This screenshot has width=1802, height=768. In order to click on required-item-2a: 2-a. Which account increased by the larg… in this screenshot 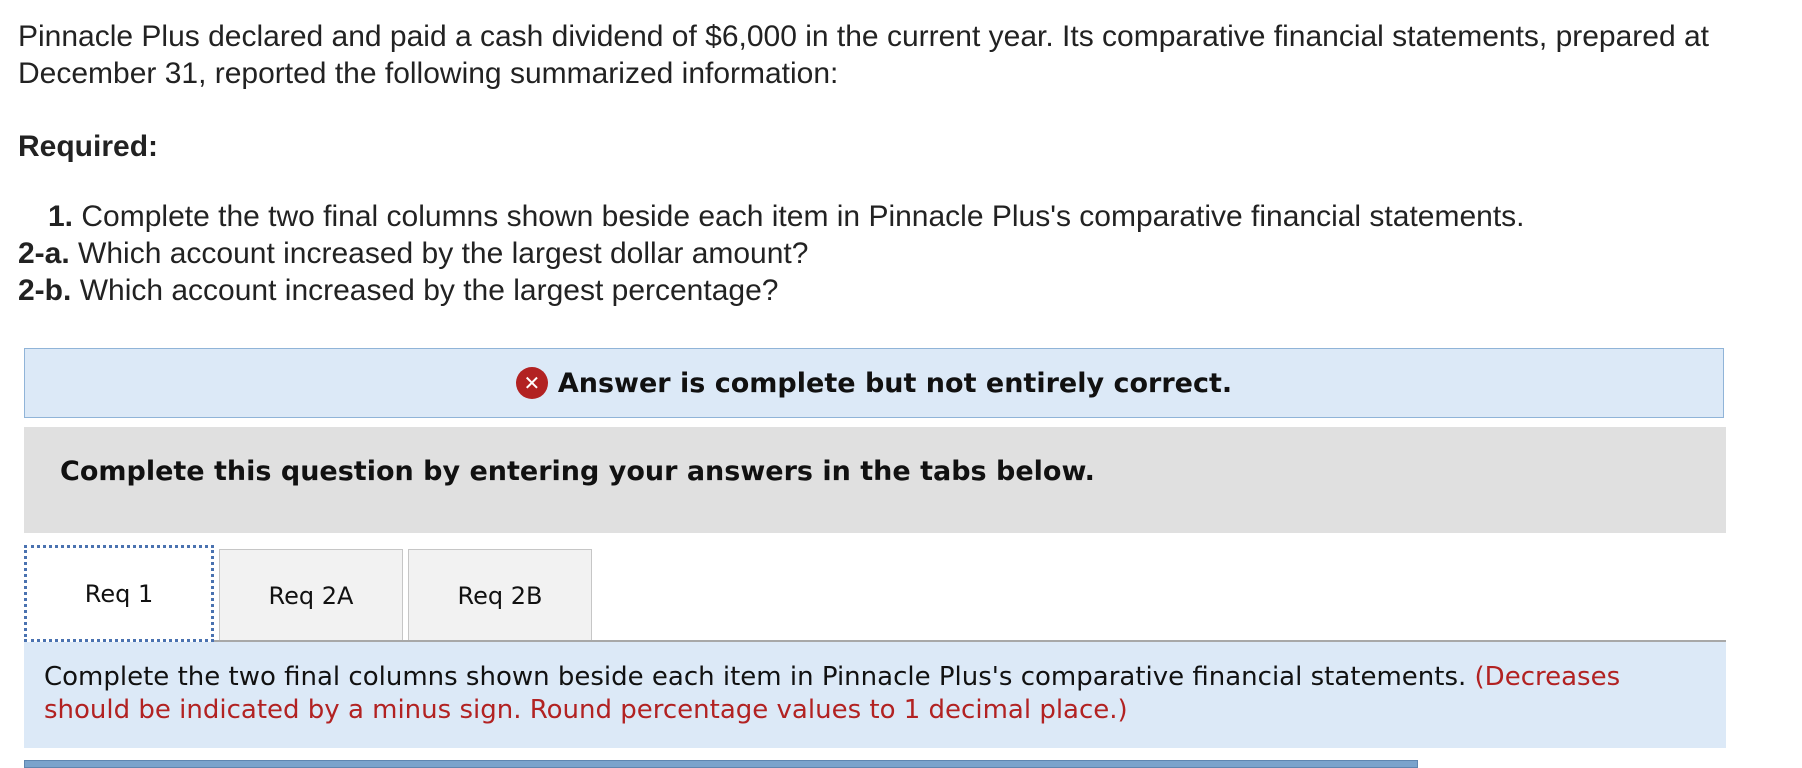, I will do `click(771, 253)`.